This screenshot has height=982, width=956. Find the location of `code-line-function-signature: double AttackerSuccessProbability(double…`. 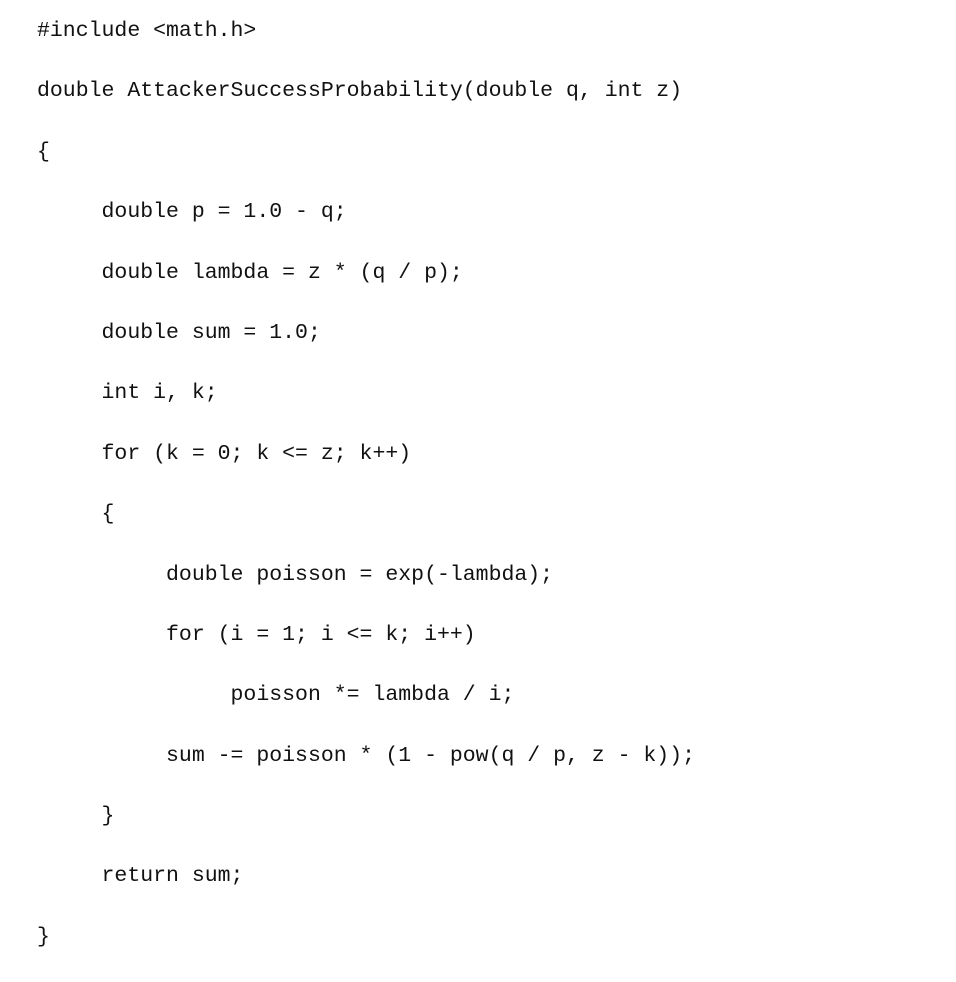

code-line-function-signature: double AttackerSuccessProbability(double… is located at coordinates (360, 91).